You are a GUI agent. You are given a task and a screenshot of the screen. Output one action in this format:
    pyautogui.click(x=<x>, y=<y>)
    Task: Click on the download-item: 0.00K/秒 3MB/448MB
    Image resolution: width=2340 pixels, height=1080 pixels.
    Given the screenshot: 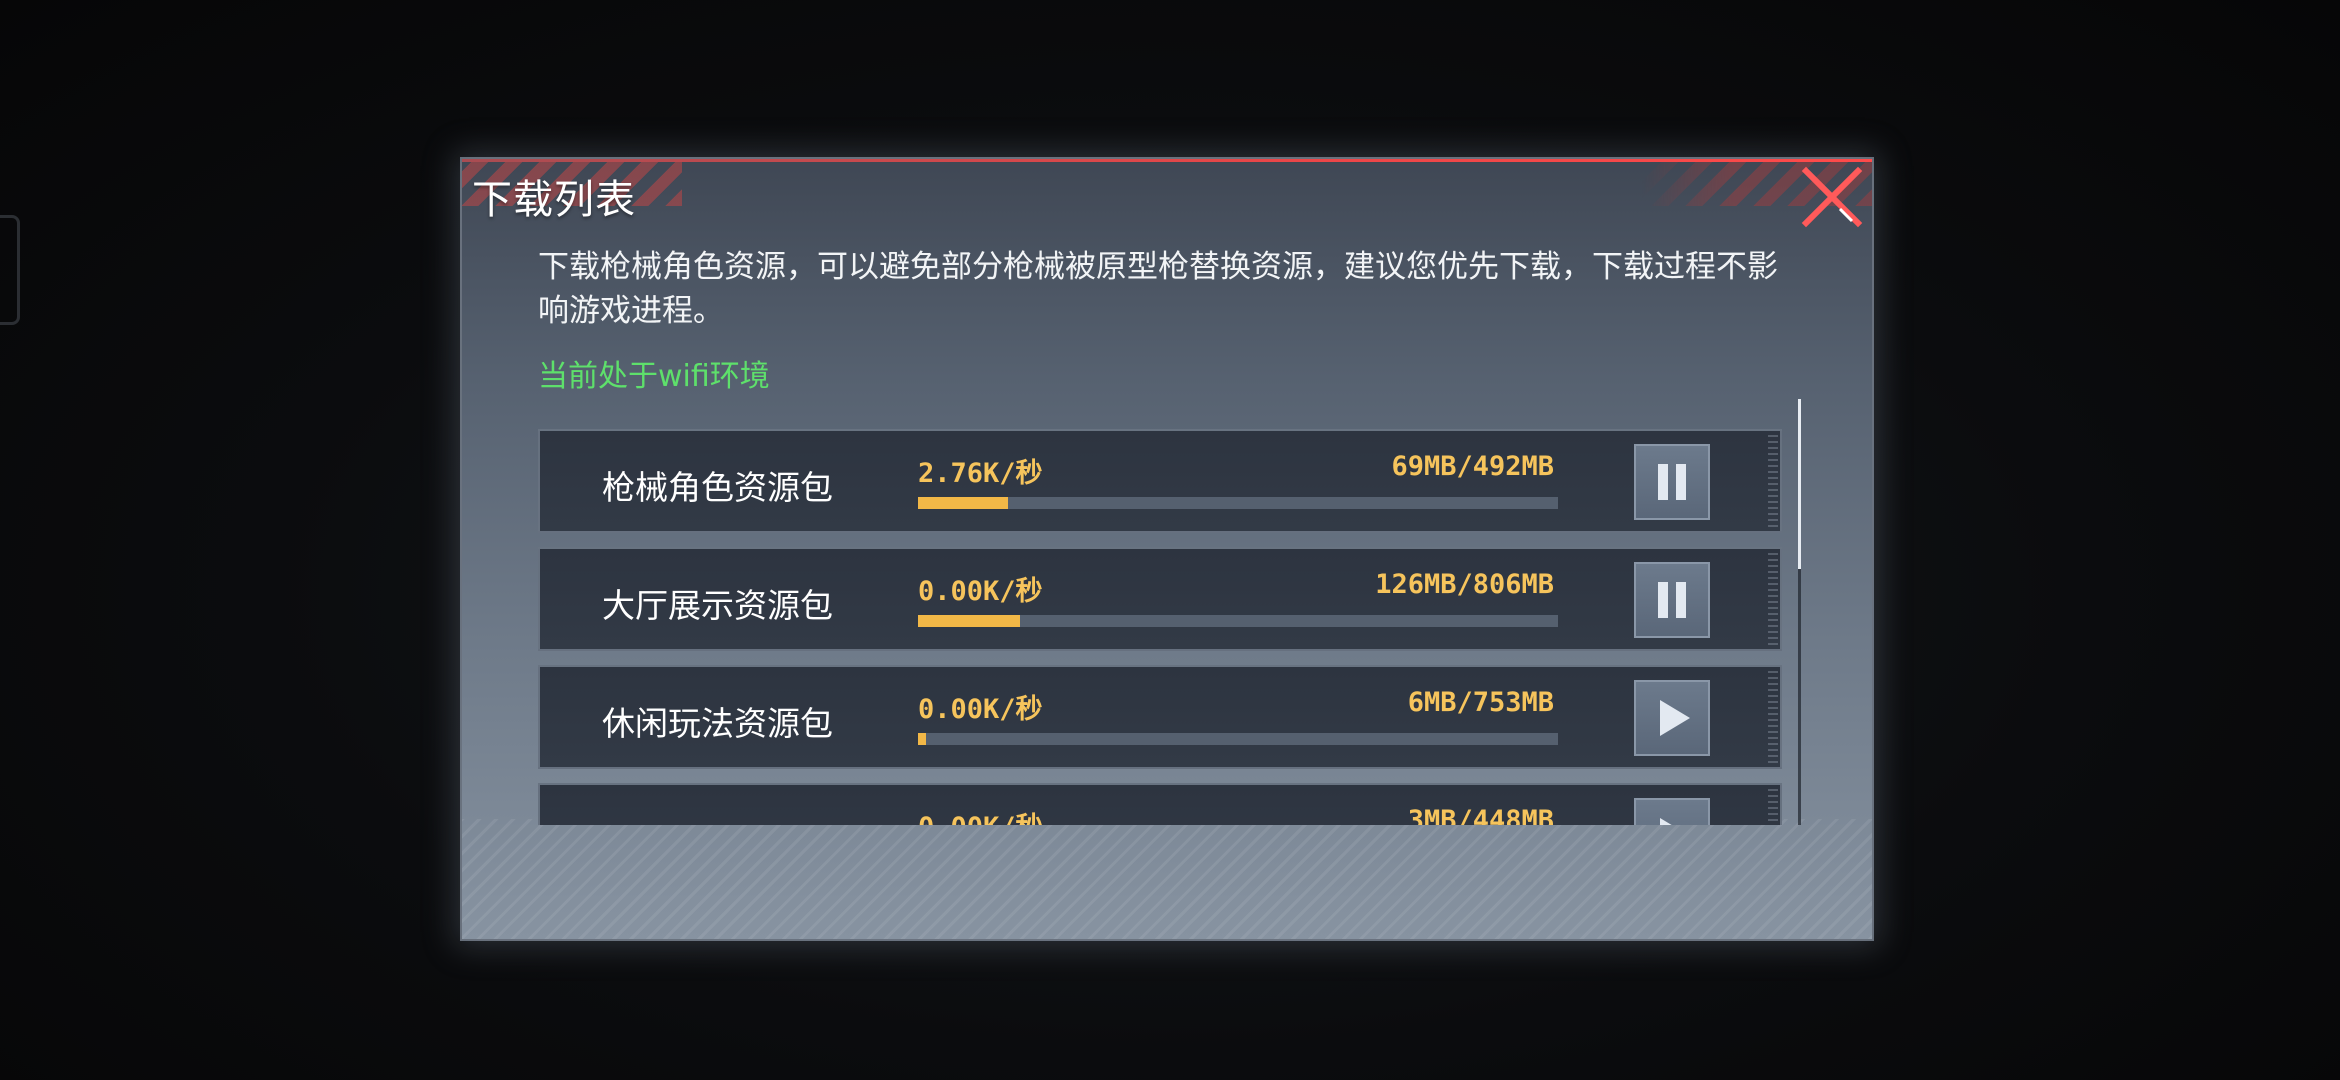 What is the action you would take?
    pyautogui.click(x=1160, y=804)
    